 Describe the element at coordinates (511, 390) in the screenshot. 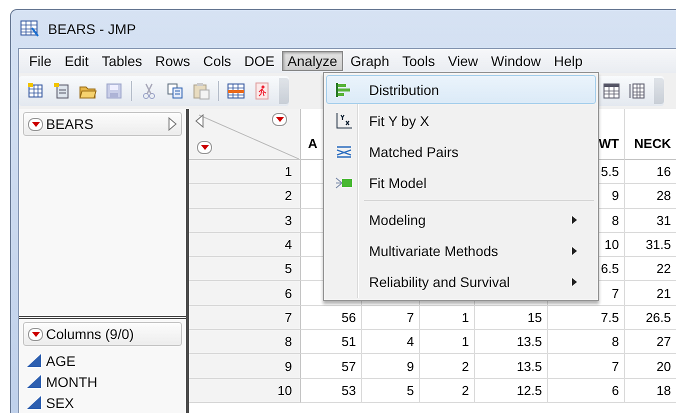

I see `table-cell: 12.5` at that location.